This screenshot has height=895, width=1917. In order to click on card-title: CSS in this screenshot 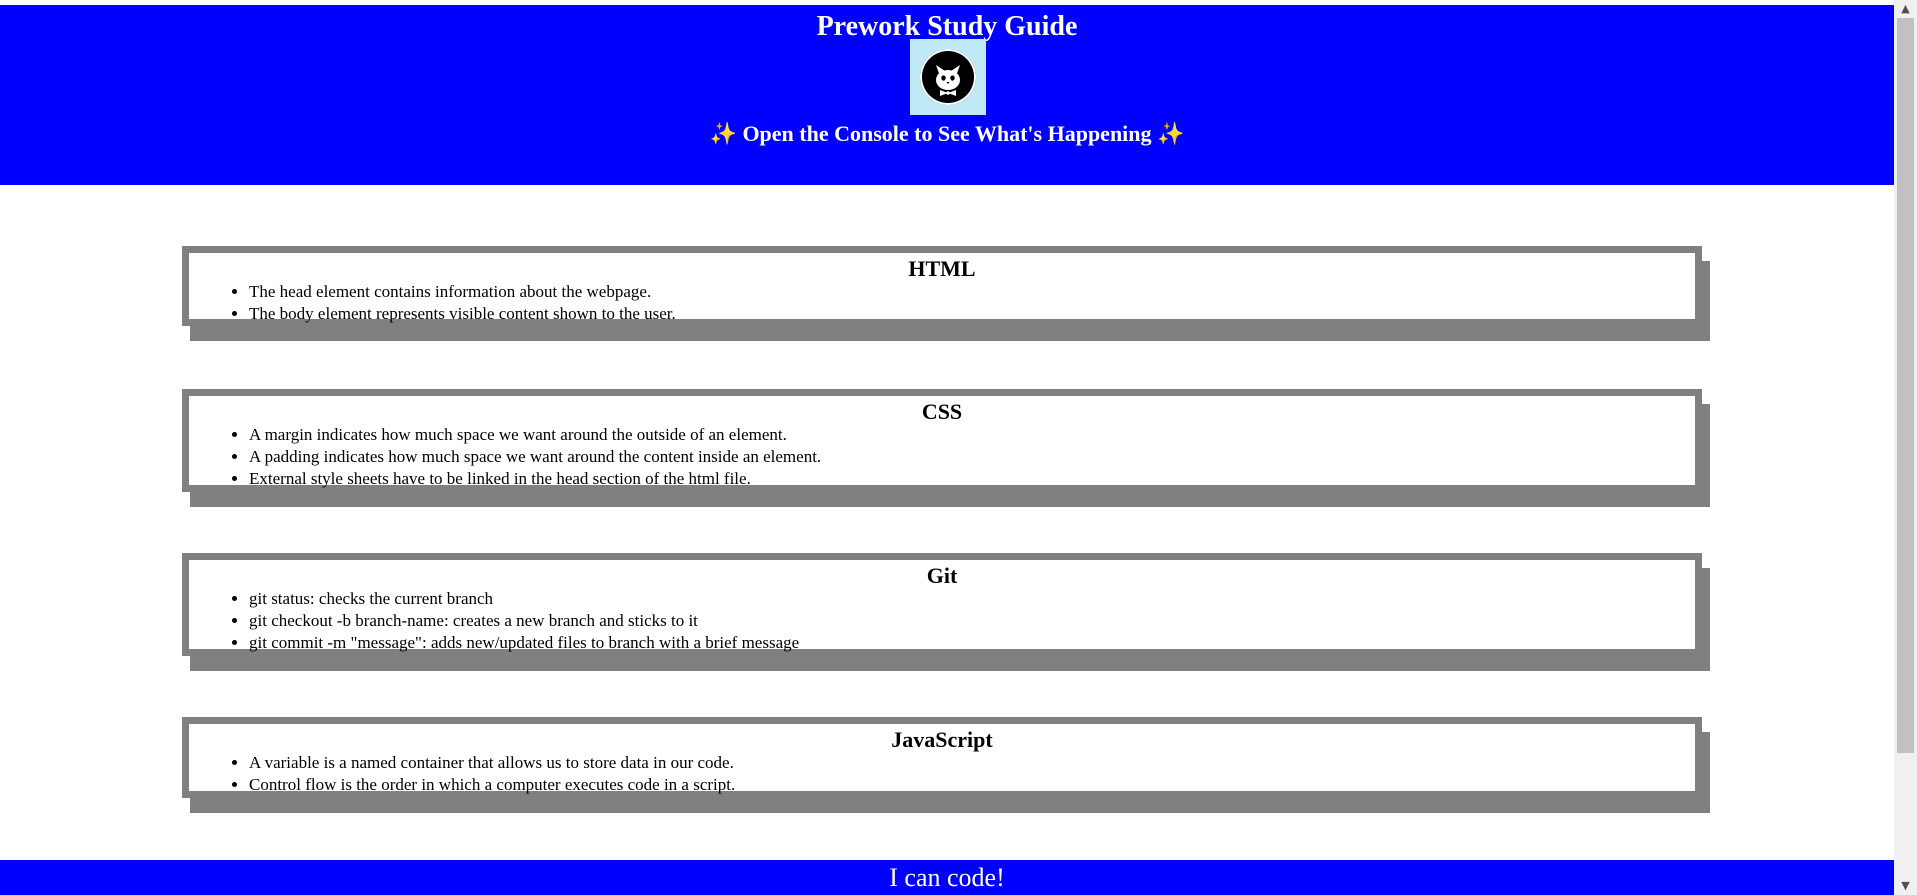, I will do `click(942, 411)`.